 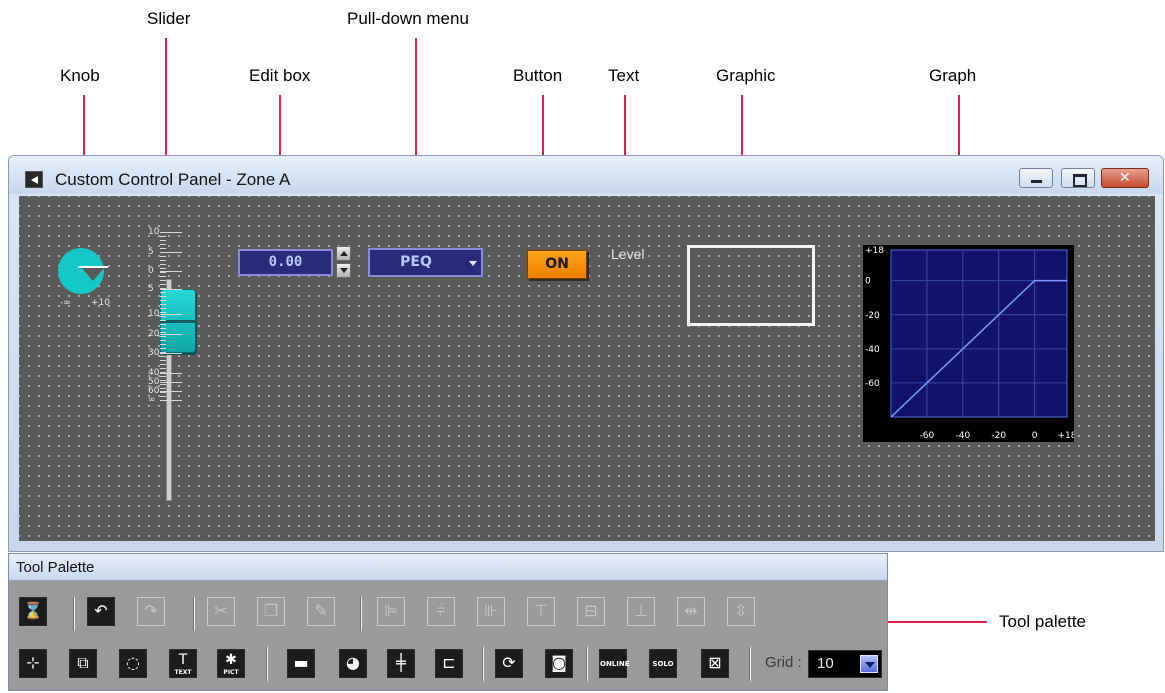 I want to click on undo-glyph: ↶, so click(x=101, y=610).